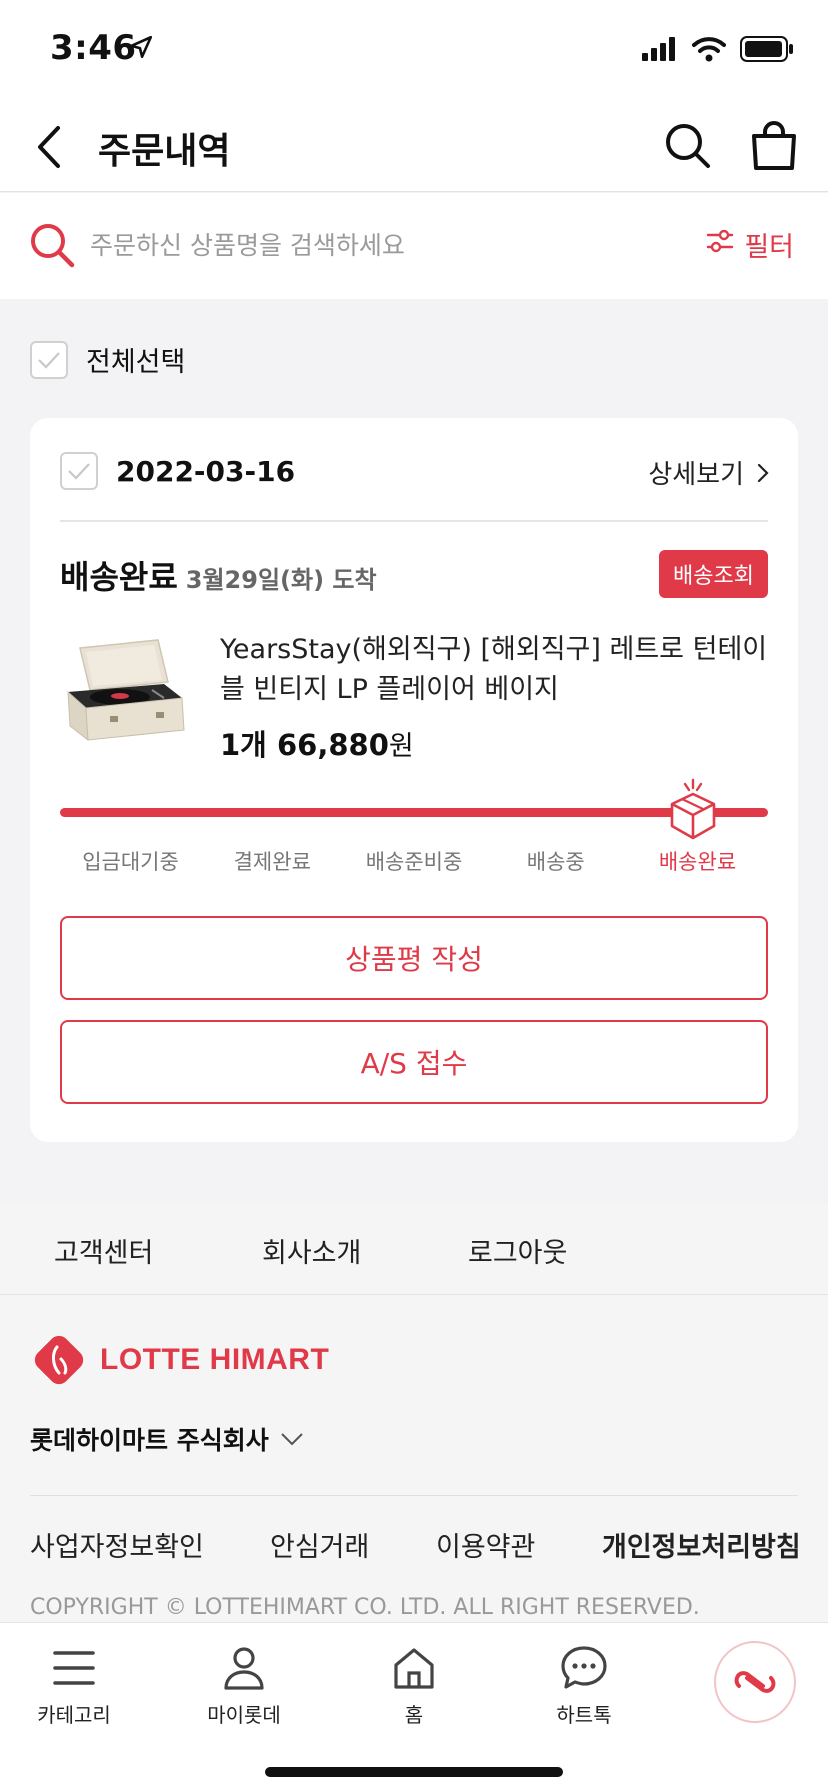 The image size is (828, 1792). What do you see at coordinates (414, 958) in the screenshot?
I see `write-review-button: 상품평 작성` at bounding box center [414, 958].